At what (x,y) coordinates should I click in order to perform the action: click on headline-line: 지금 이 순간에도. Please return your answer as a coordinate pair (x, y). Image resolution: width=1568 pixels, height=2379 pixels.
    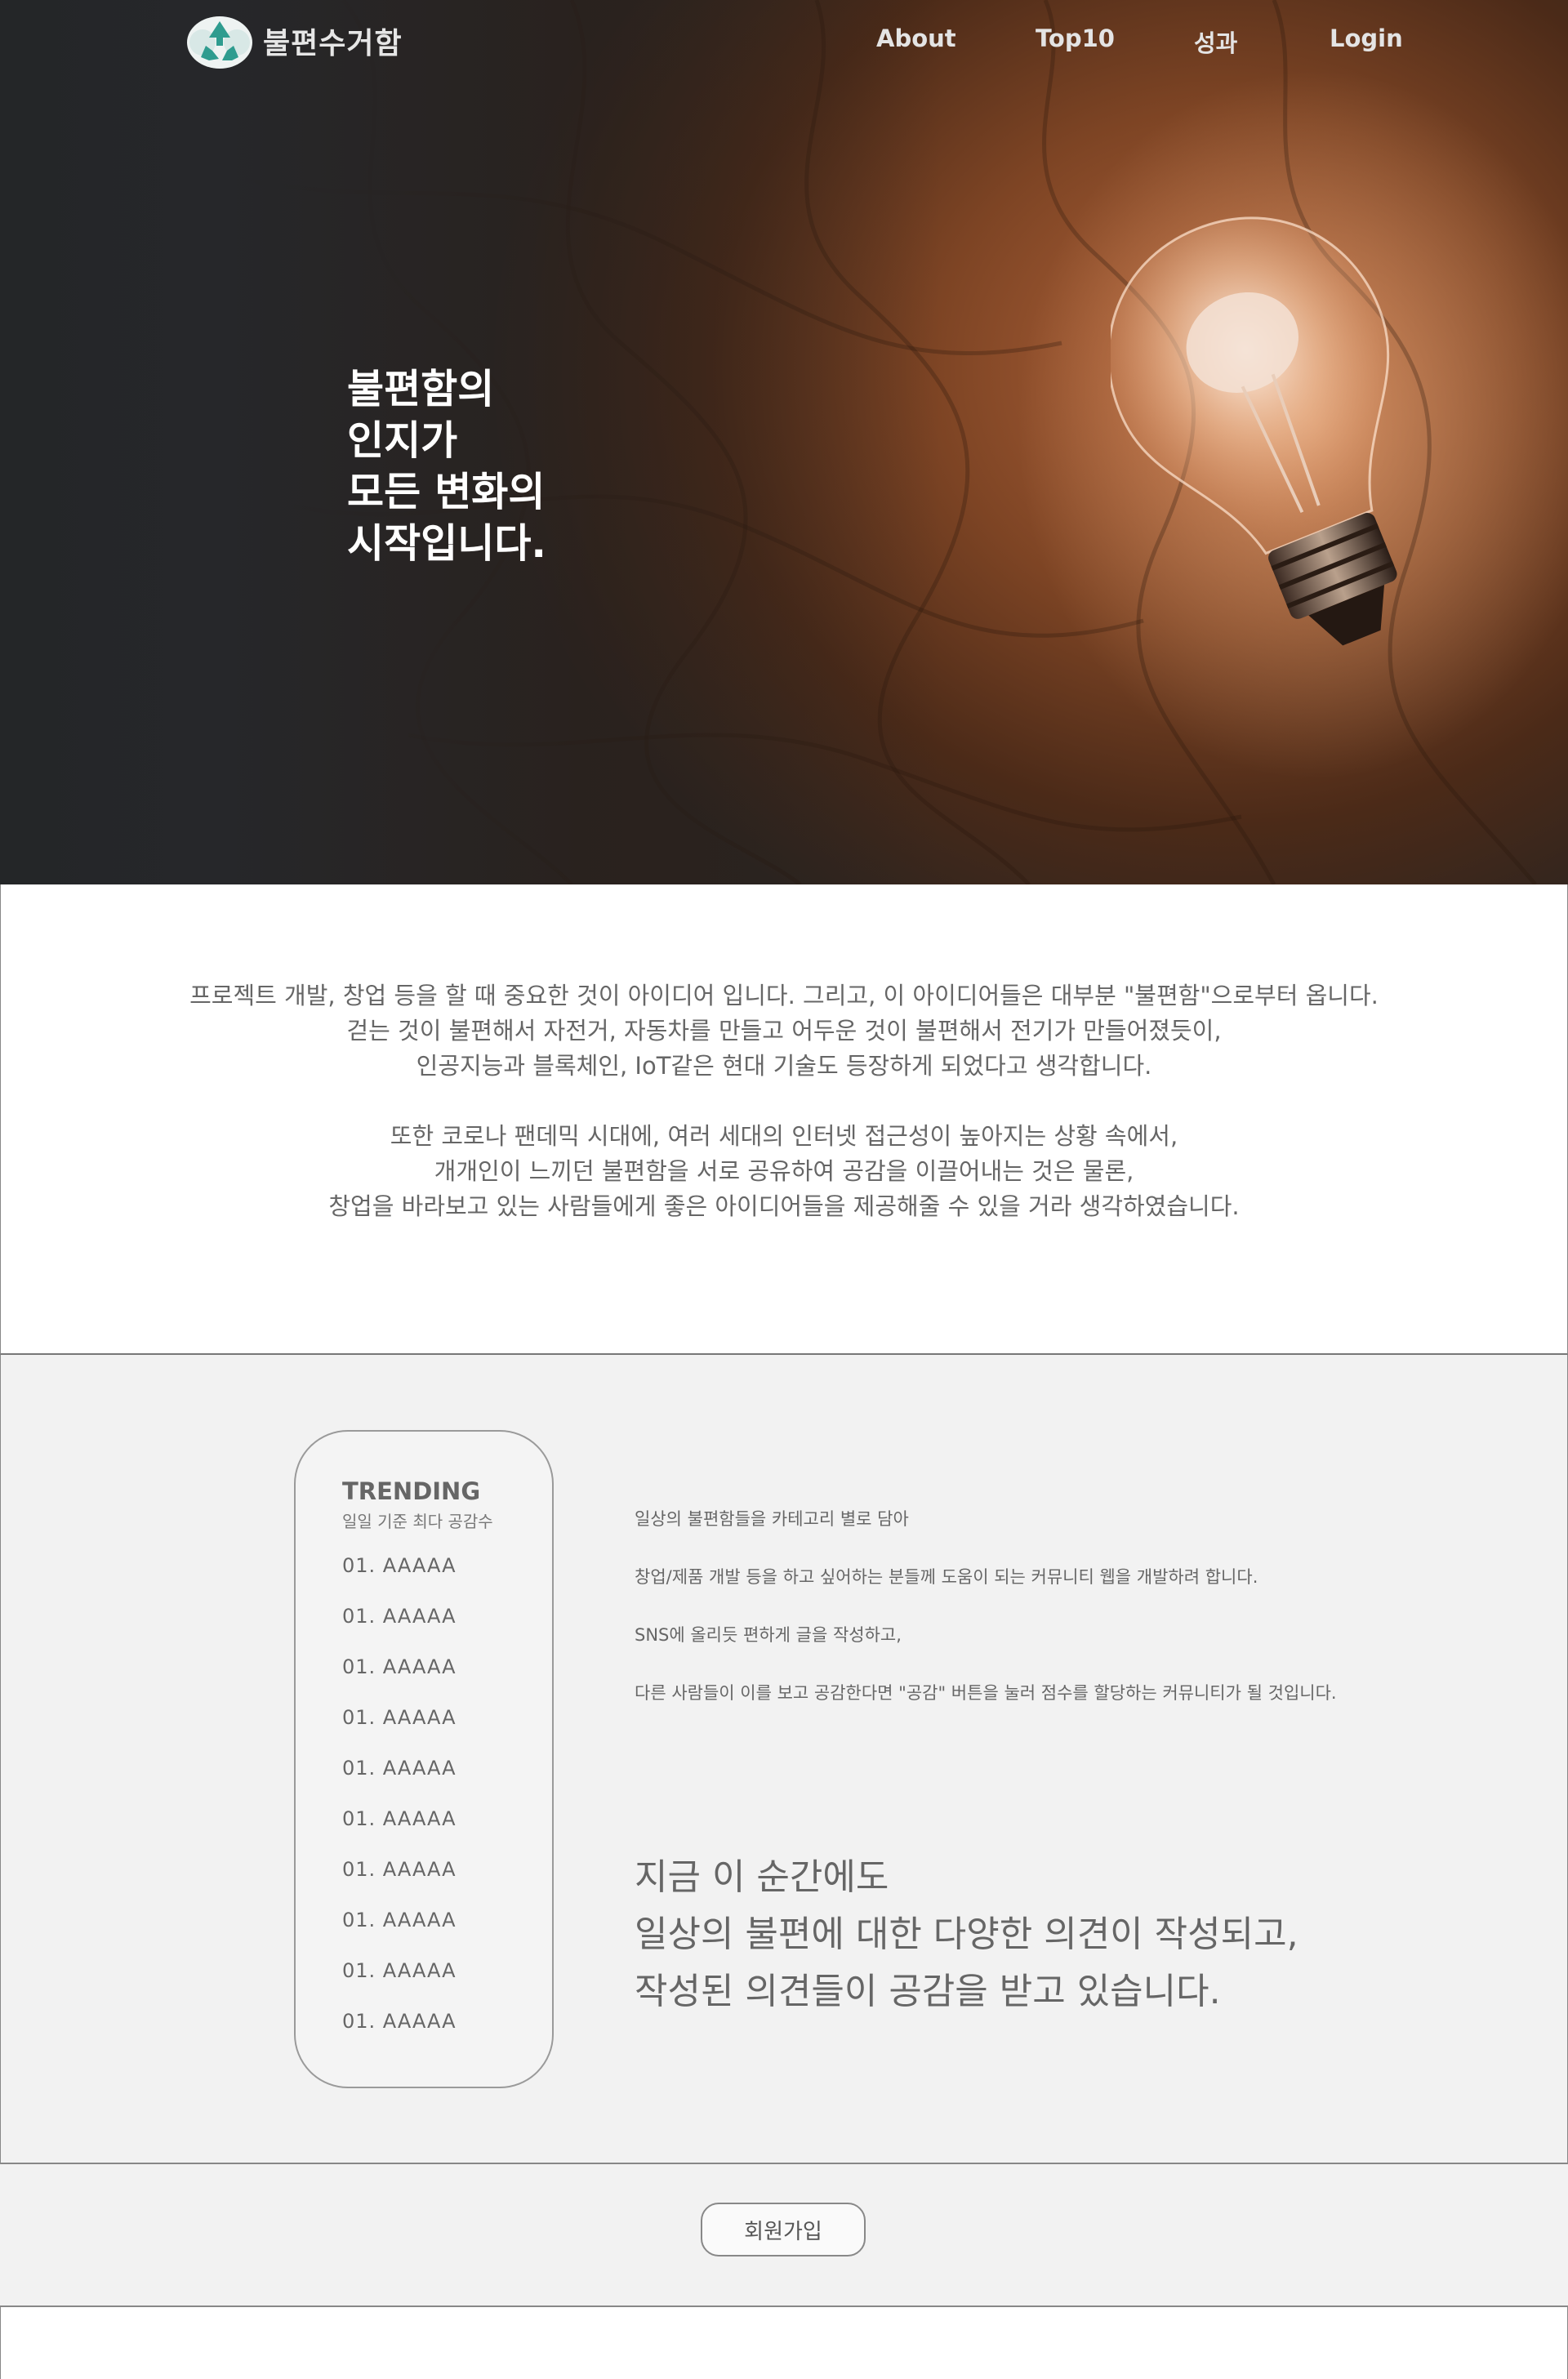
    Looking at the image, I should click on (762, 1877).